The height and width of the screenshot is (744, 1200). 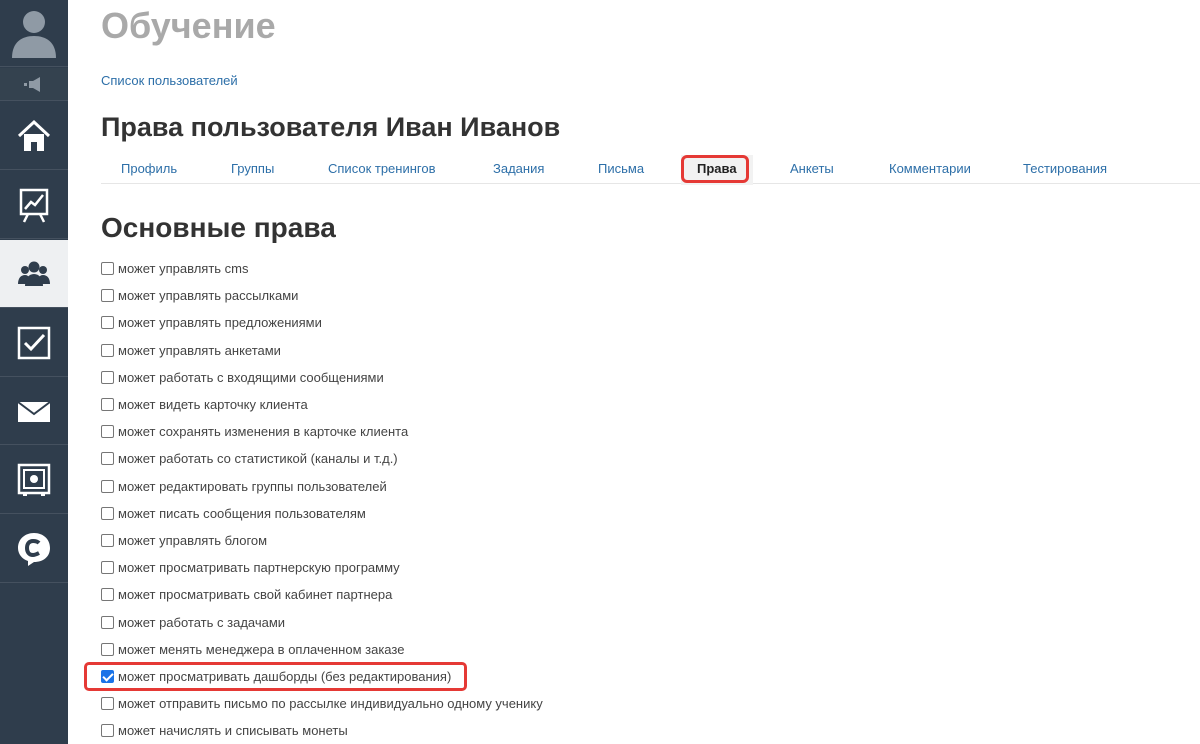 I want to click on sidebar, so click(x=34, y=372).